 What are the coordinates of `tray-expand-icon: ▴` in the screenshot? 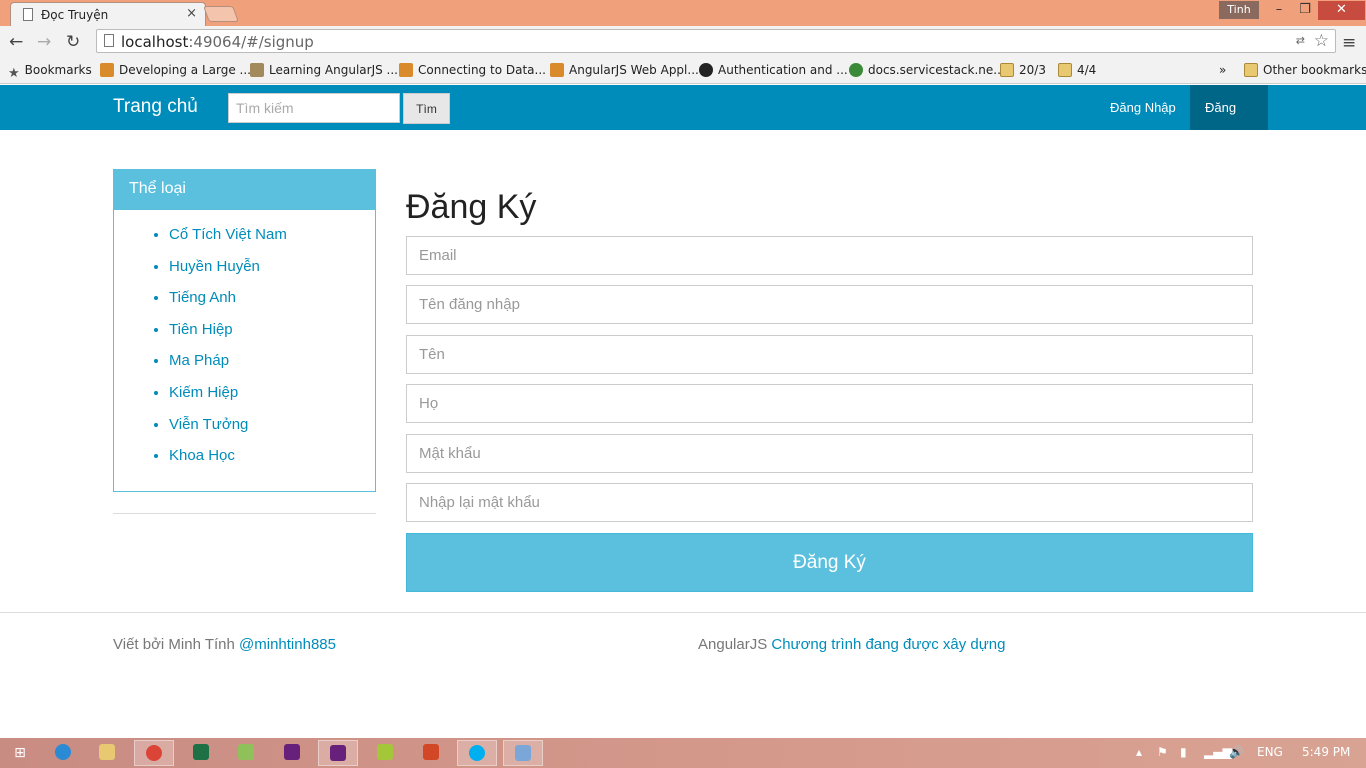 It's located at (1139, 752).